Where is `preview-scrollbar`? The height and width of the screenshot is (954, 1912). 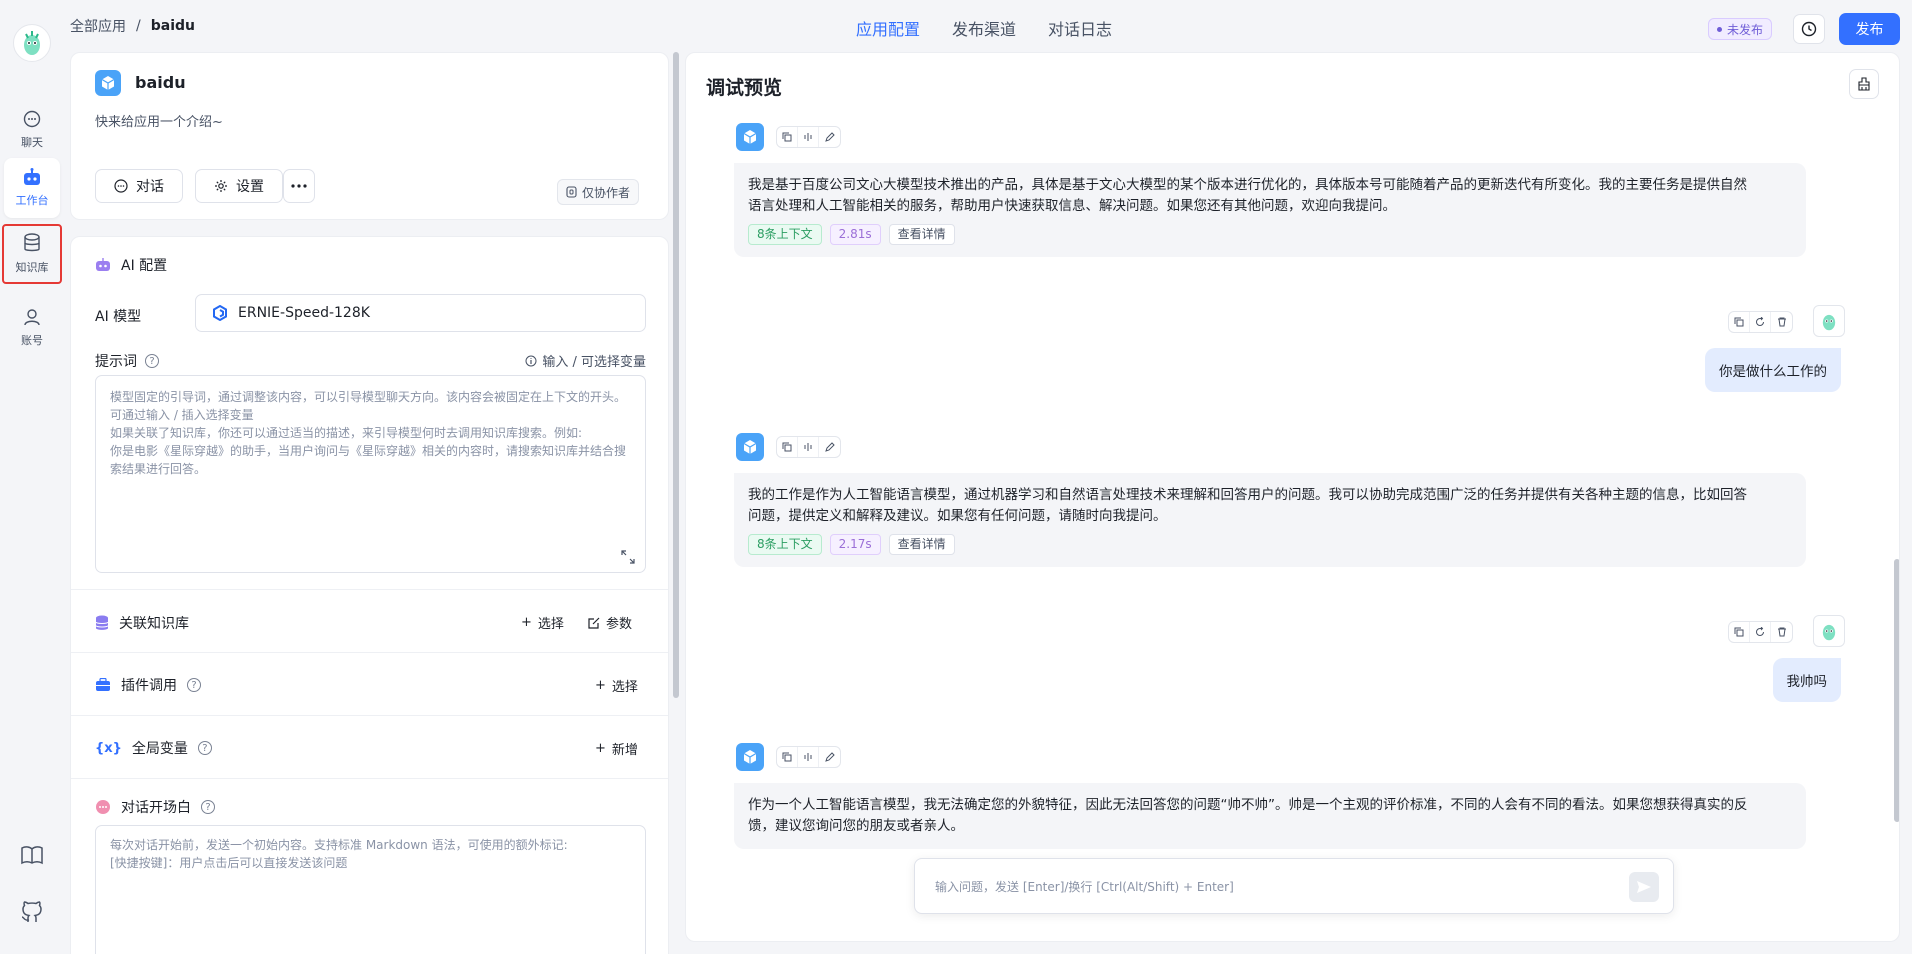
preview-scrollbar is located at coordinates (1896, 690).